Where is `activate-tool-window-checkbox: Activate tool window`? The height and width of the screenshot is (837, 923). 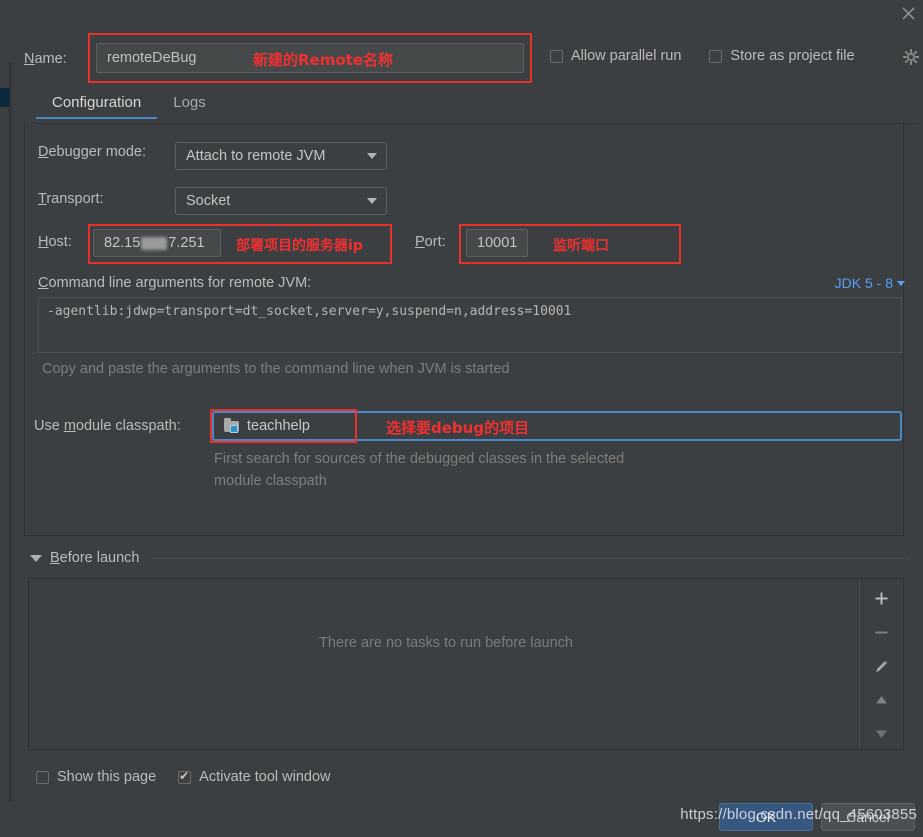
activate-tool-window-checkbox: Activate tool window is located at coordinates (254, 777).